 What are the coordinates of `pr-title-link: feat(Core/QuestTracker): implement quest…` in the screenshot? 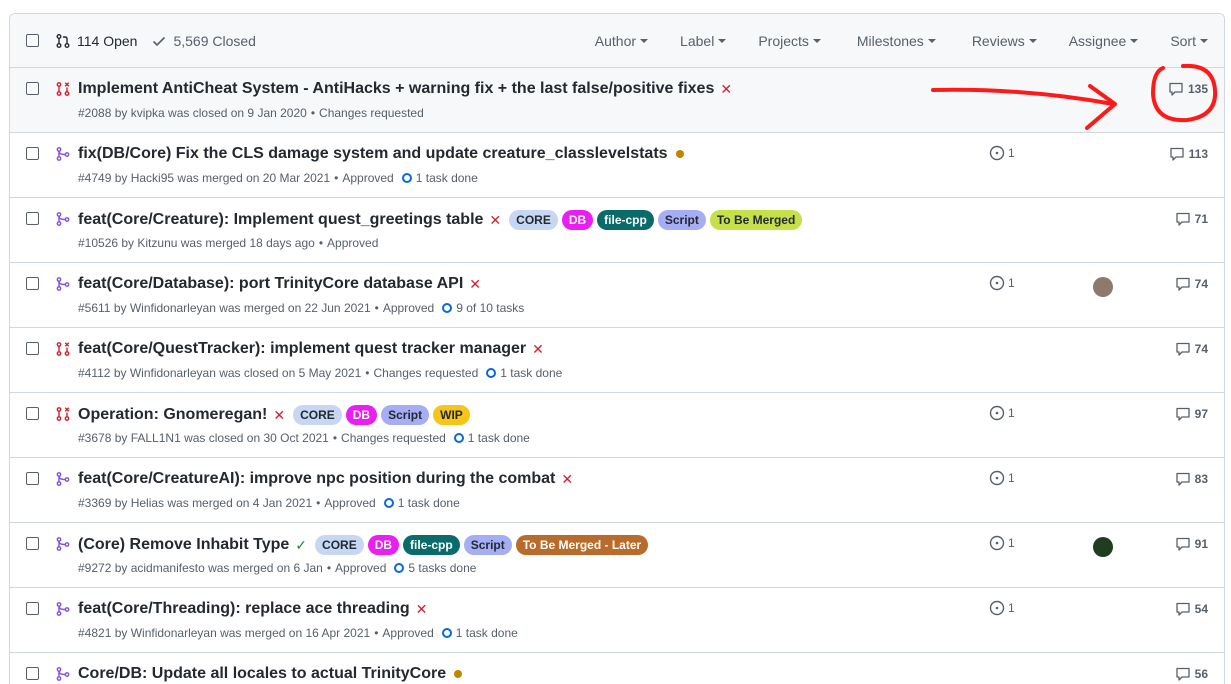 It's located at (302, 349).